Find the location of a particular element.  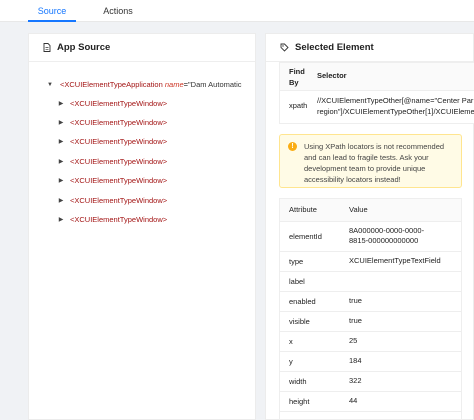

attribute-row: visible true is located at coordinates (370, 321).